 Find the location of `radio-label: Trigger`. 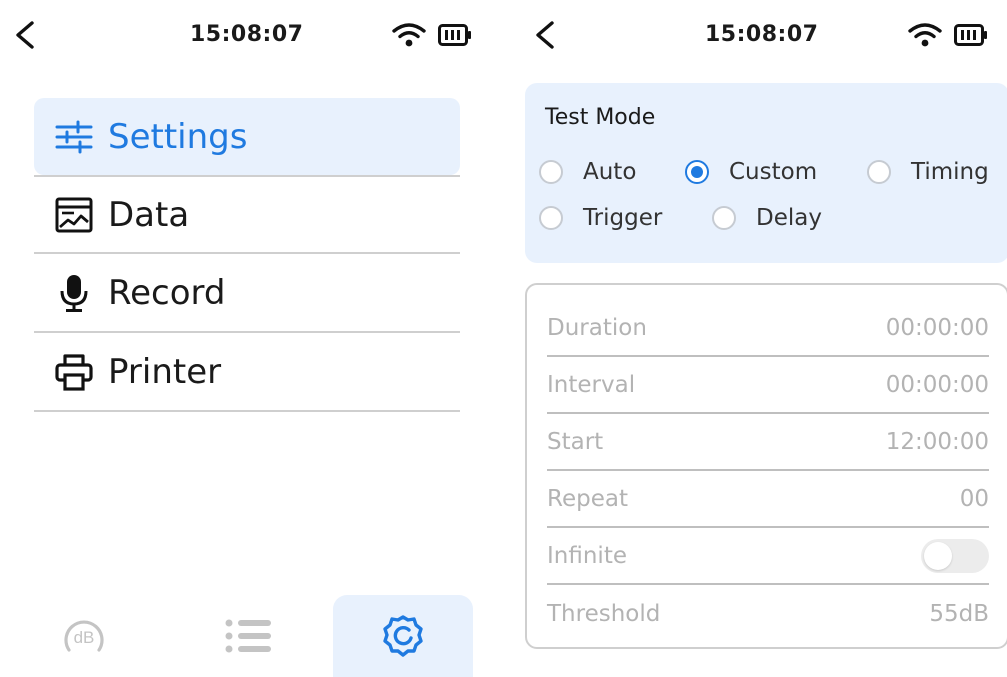

radio-label: Trigger is located at coordinates (623, 218).